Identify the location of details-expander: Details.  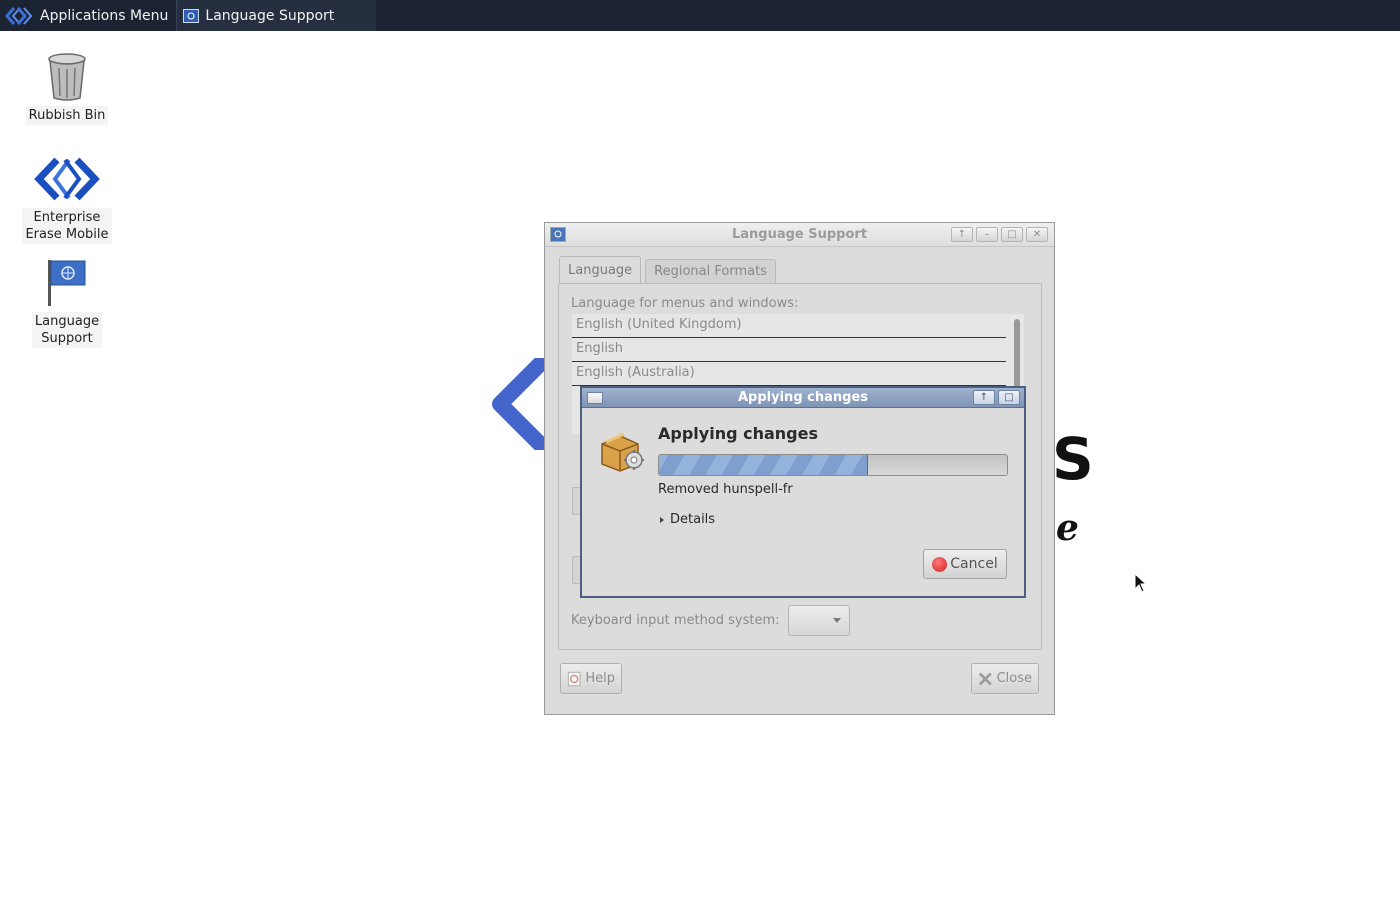
(687, 519).